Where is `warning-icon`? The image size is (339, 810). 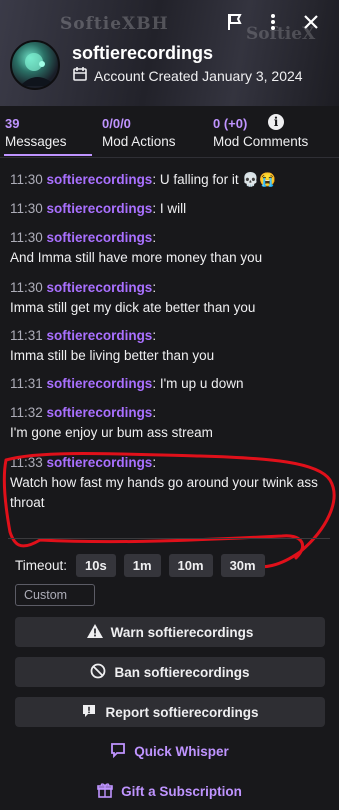 warning-icon is located at coordinates (94, 632).